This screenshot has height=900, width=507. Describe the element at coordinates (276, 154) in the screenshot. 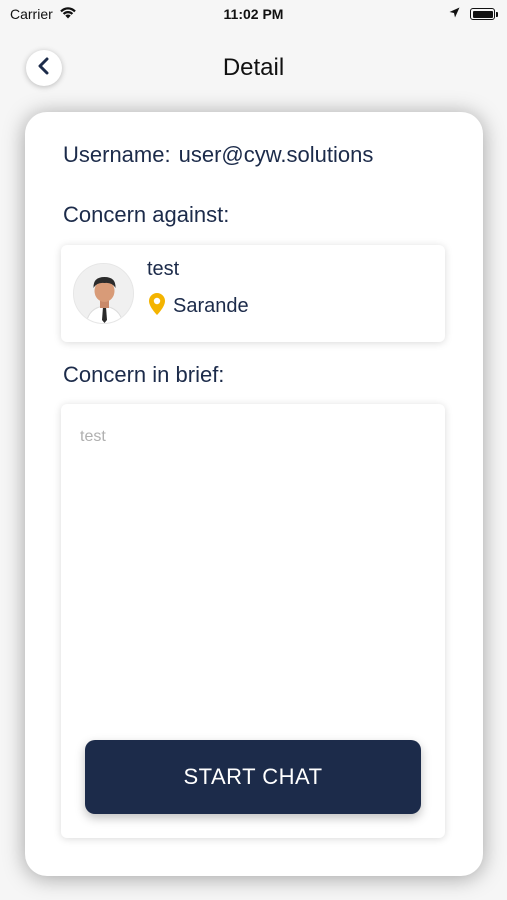

I see `username-value: user@cyw.solutions` at that location.